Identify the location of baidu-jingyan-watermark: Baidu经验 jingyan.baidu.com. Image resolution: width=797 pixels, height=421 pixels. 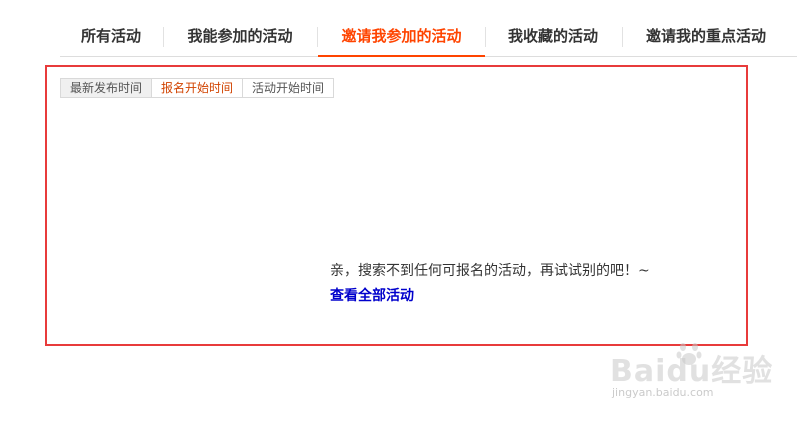
(691, 371).